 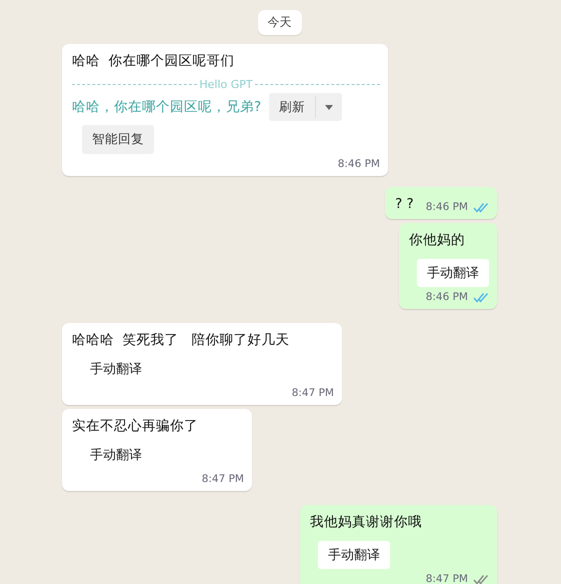 I want to click on translation-text: 哈哈，你在哪个园区呢，兄弟?, so click(x=167, y=107).